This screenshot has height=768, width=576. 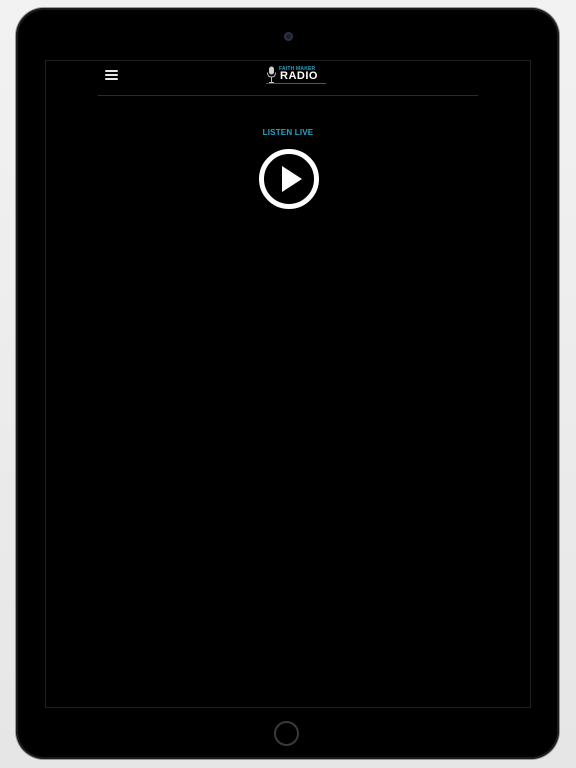 What do you see at coordinates (288, 95) in the screenshot?
I see `header-divider` at bounding box center [288, 95].